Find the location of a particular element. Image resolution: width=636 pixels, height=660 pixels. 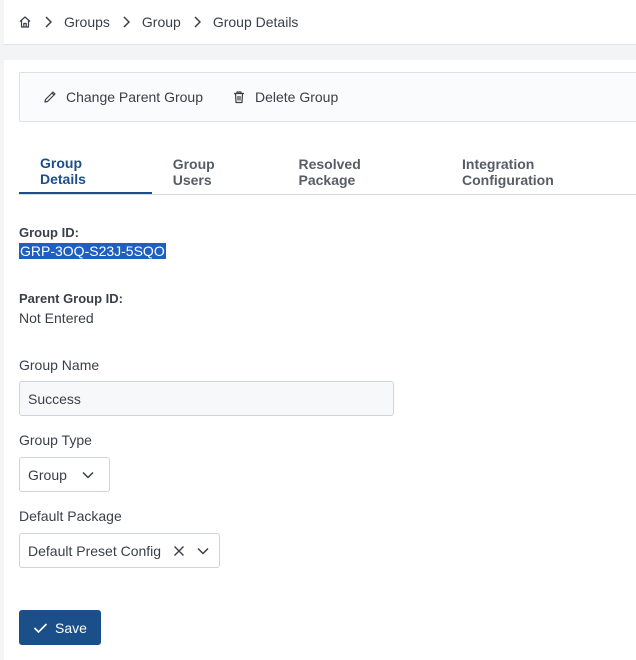

default-package-value: Default Preset Config is located at coordinates (95, 550).